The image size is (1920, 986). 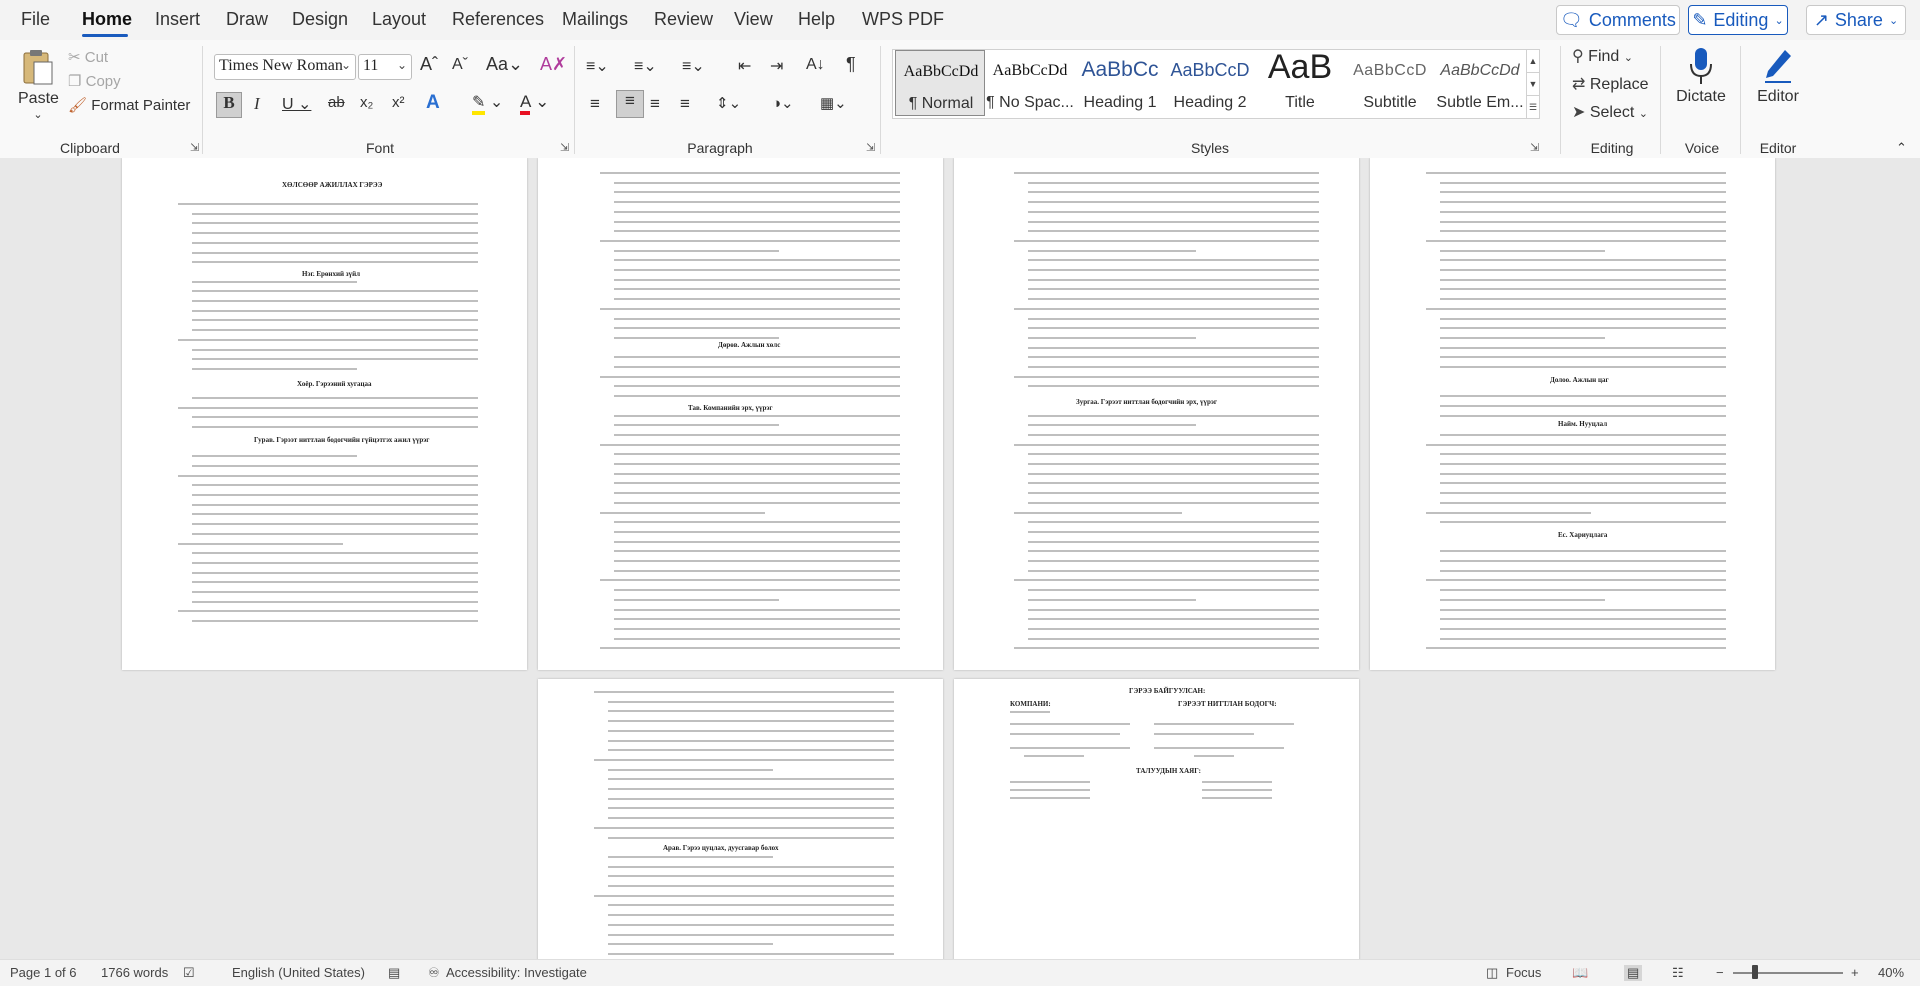 What do you see at coordinates (107, 19) in the screenshot?
I see `menu-home: Home` at bounding box center [107, 19].